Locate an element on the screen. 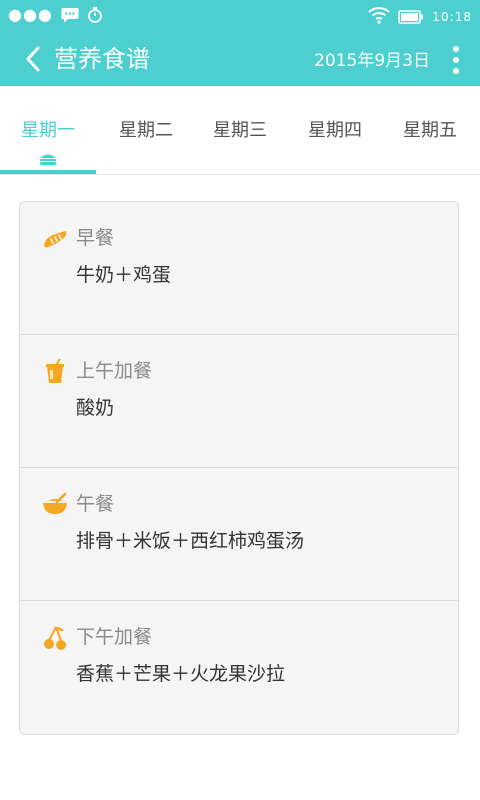 The width and height of the screenshot is (480, 800). meal-food: 排骨＋米饭＋西红柿鸡蛋汤 is located at coordinates (190, 541).